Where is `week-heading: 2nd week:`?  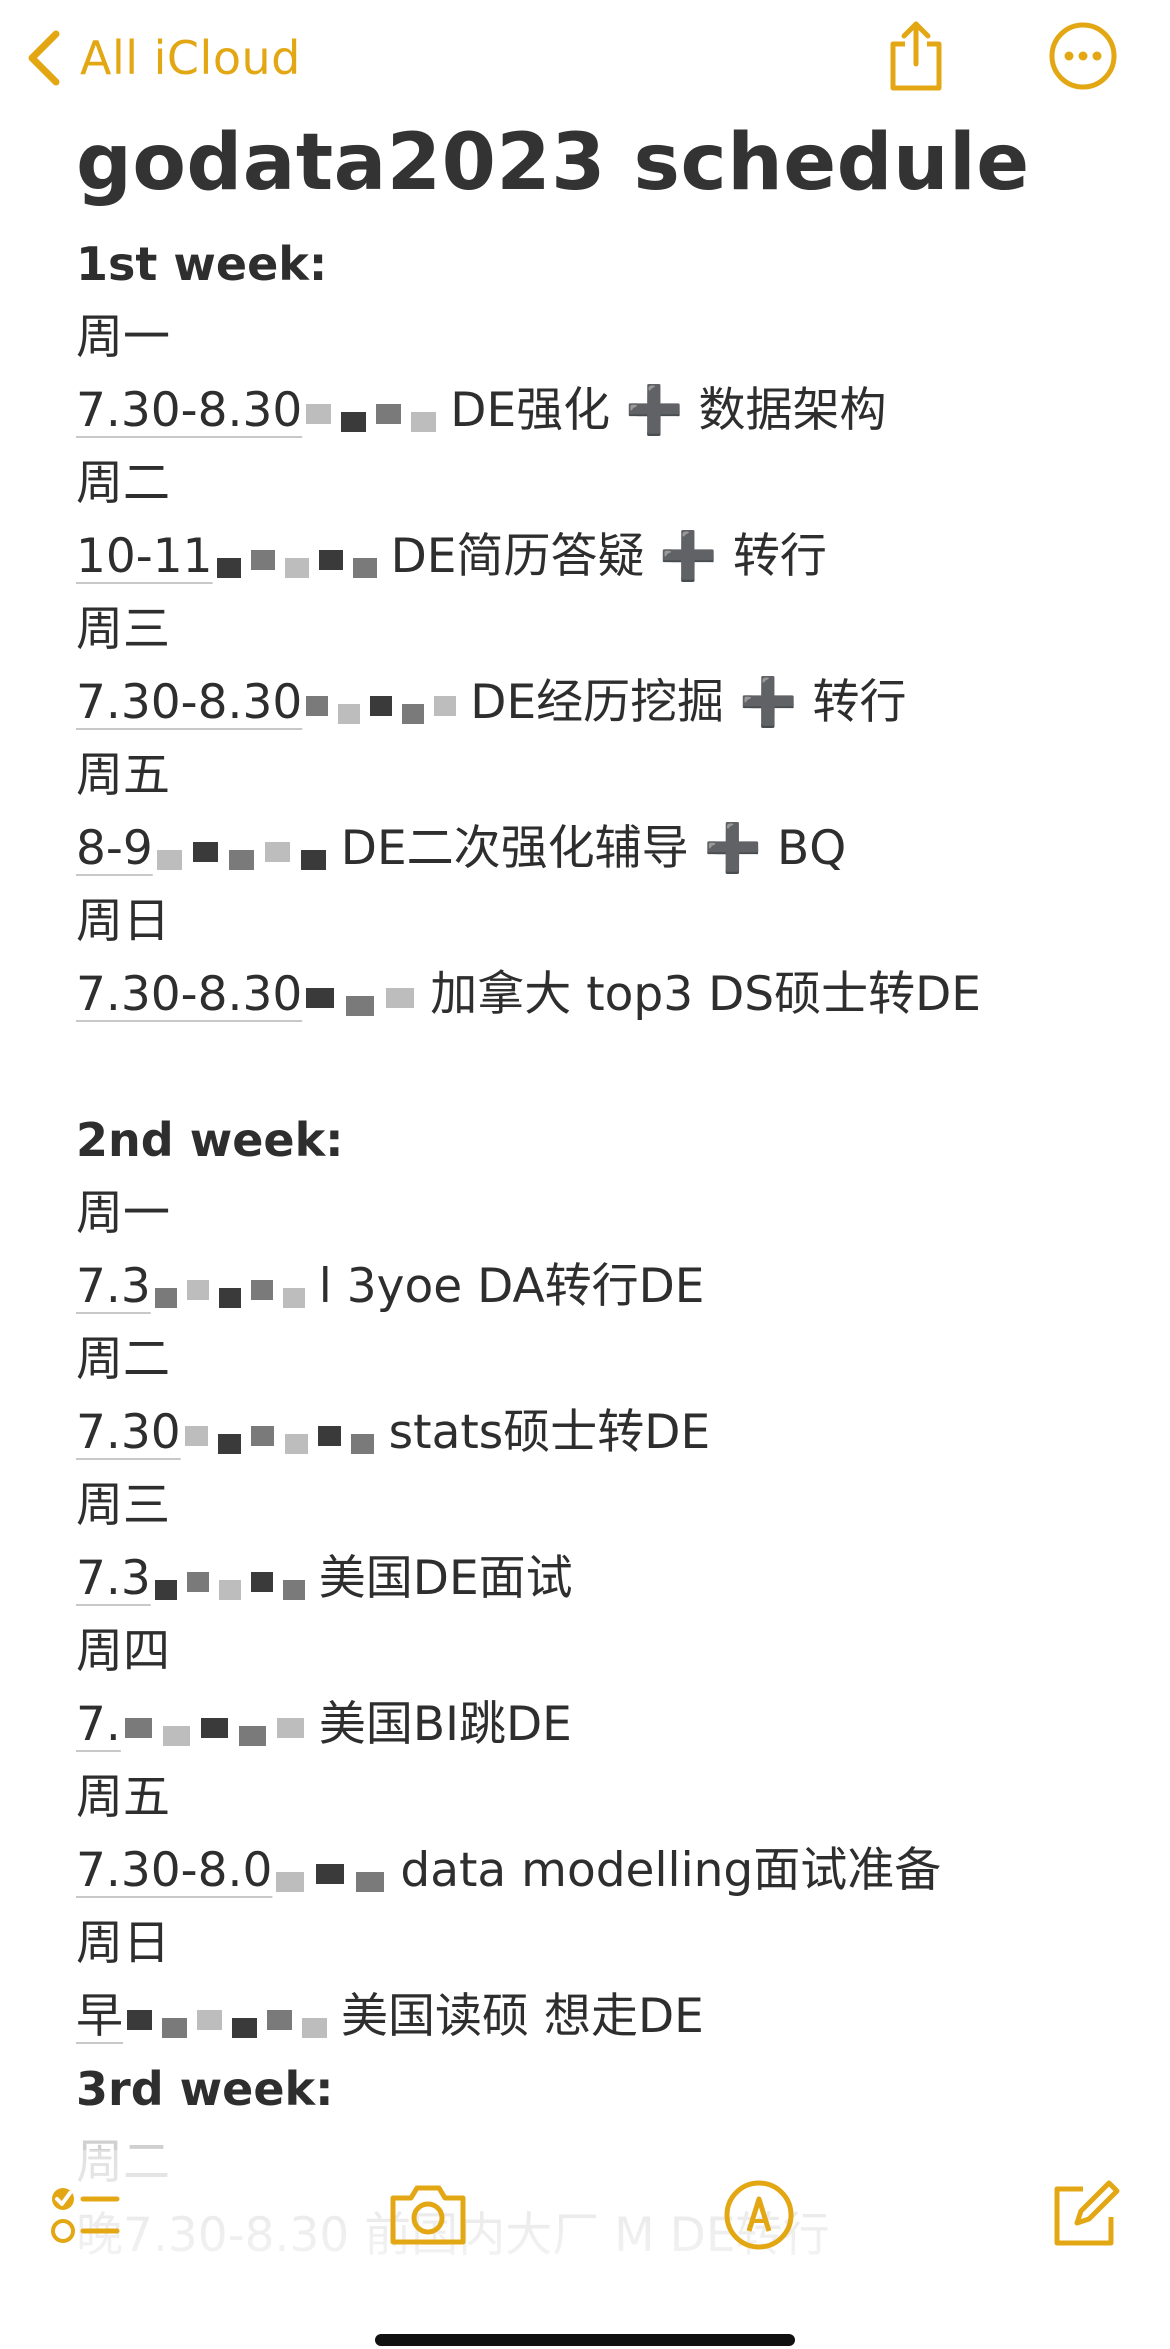
week-heading: 2nd week: is located at coordinates (210, 1140).